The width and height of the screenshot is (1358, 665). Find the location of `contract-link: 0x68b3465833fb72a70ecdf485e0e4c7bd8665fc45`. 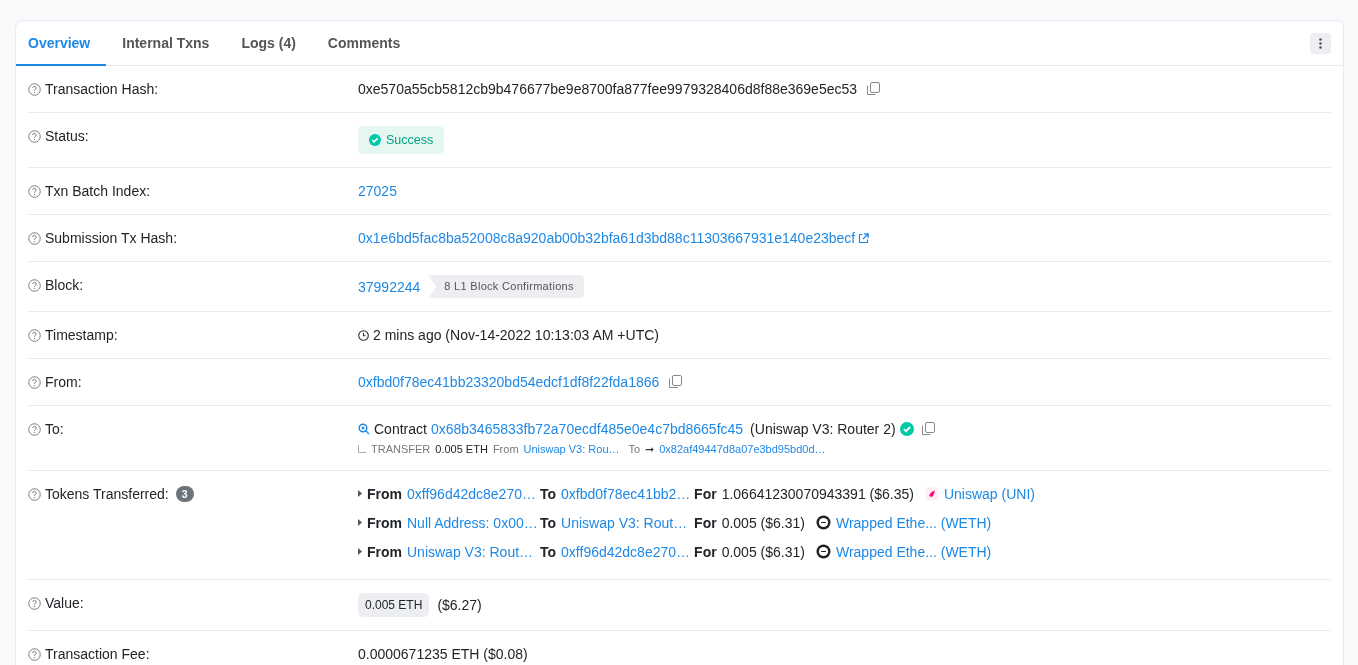

contract-link: 0x68b3465833fb72a70ecdf485e0e4c7bd8665fc45 is located at coordinates (587, 429).